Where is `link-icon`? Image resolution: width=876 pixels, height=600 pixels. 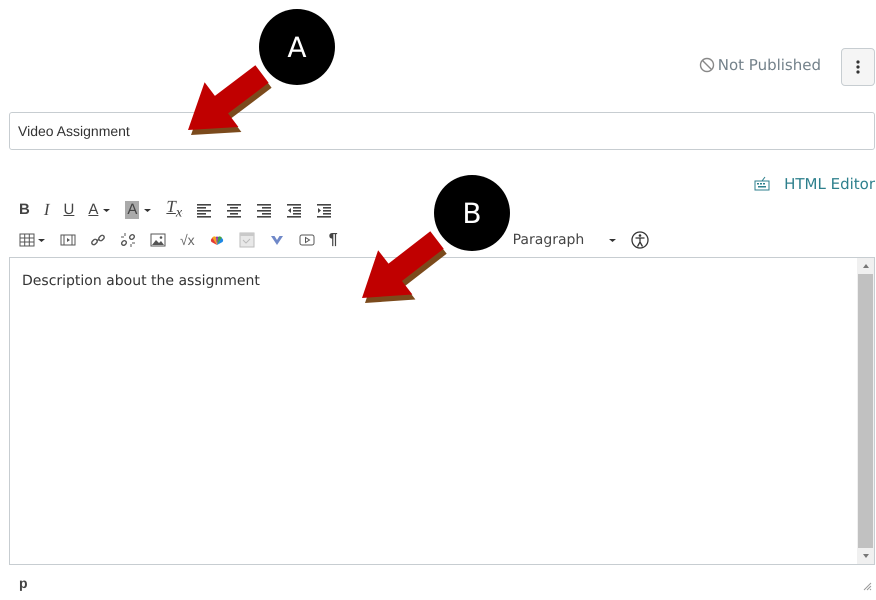 link-icon is located at coordinates (98, 240).